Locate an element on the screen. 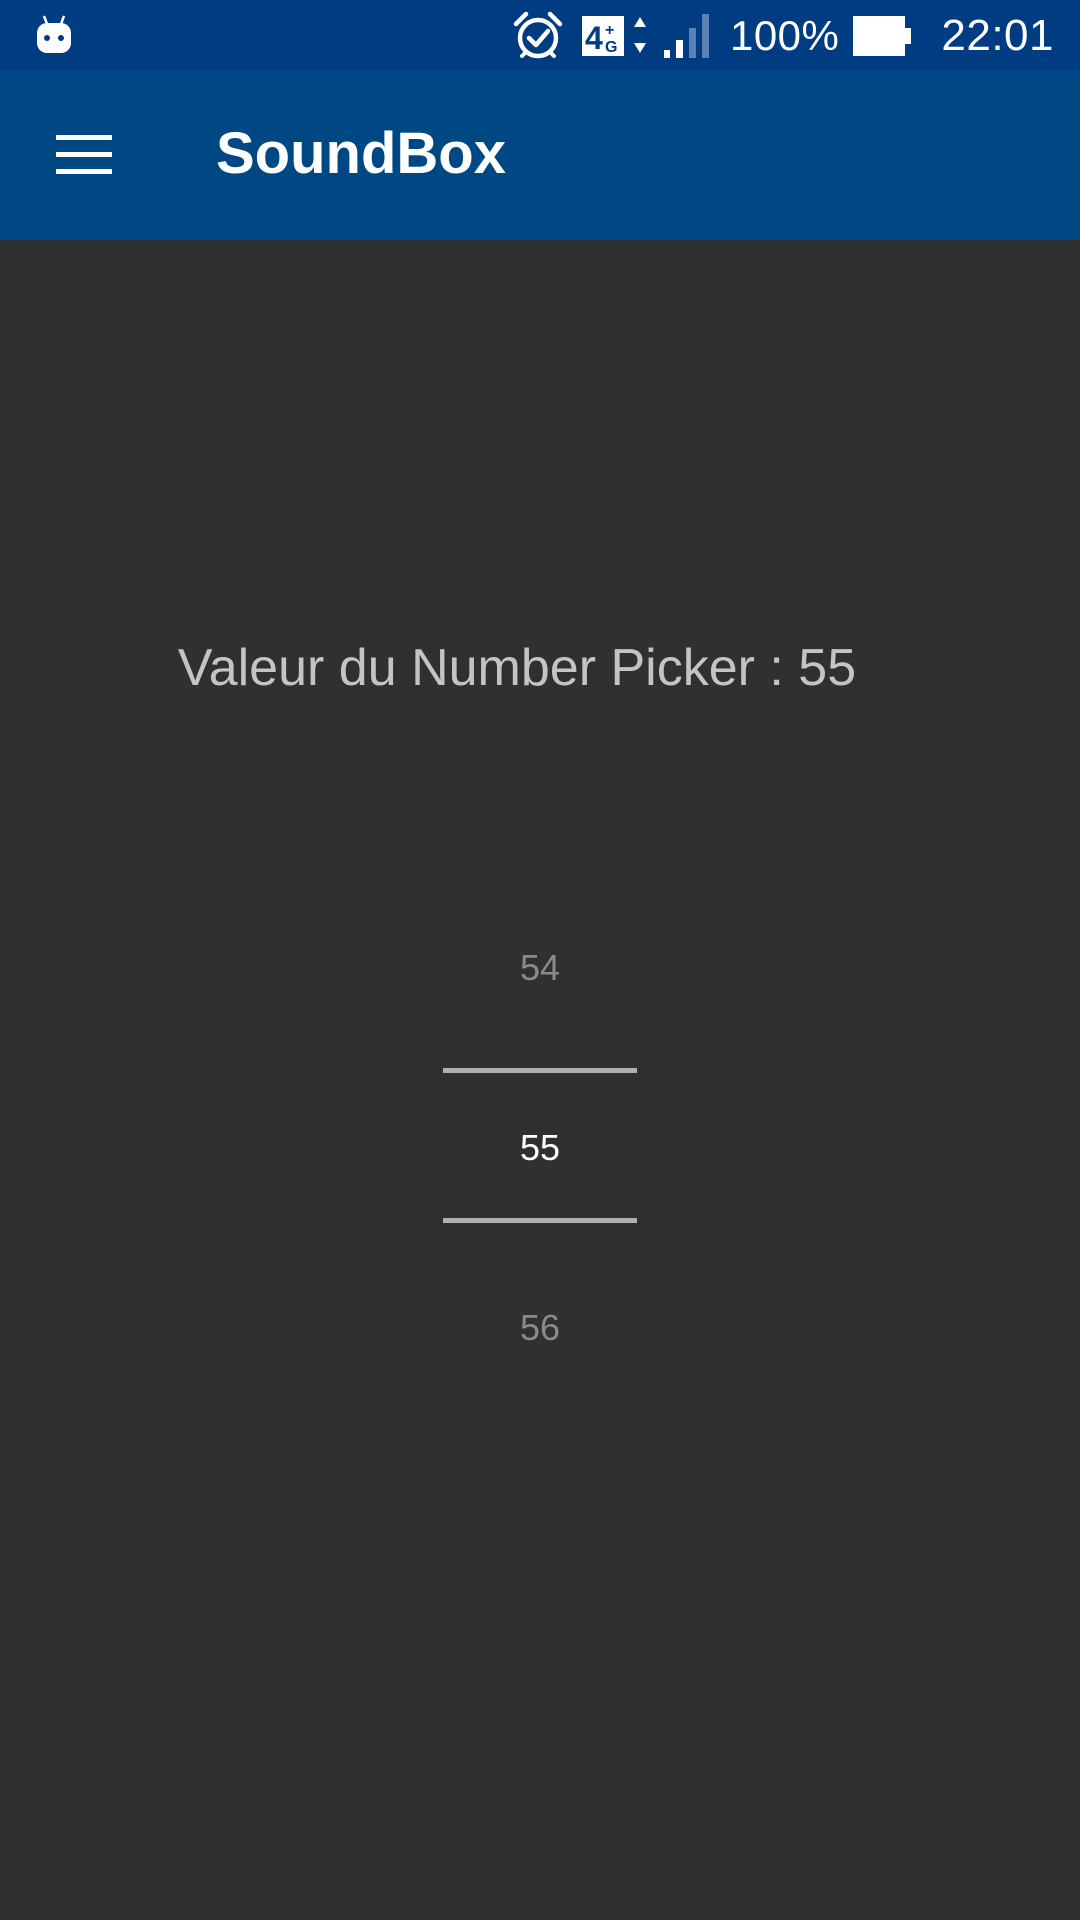 The width and height of the screenshot is (1080, 1920). android-robot-icon is located at coordinates (54, 35).